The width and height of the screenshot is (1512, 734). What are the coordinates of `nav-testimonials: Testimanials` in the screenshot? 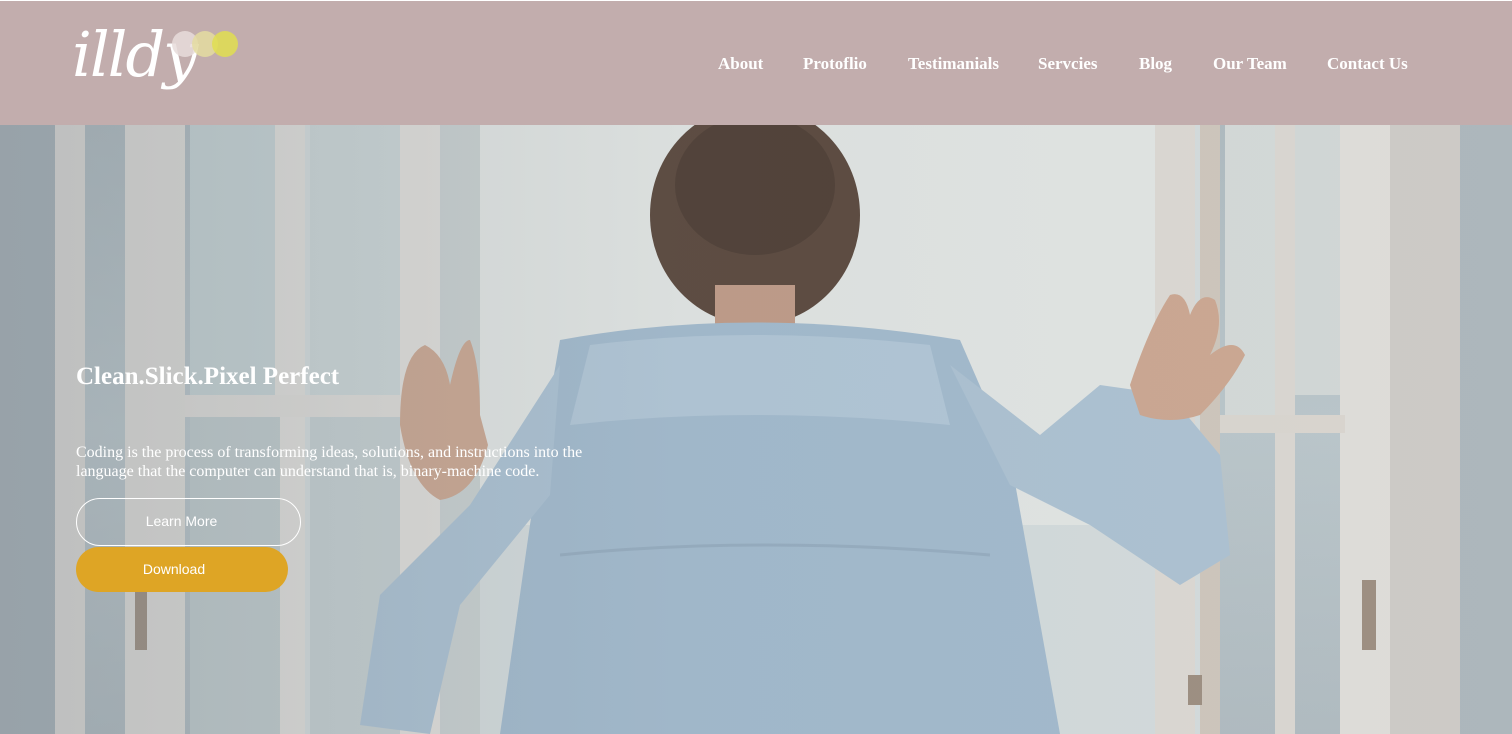 It's located at (953, 64).